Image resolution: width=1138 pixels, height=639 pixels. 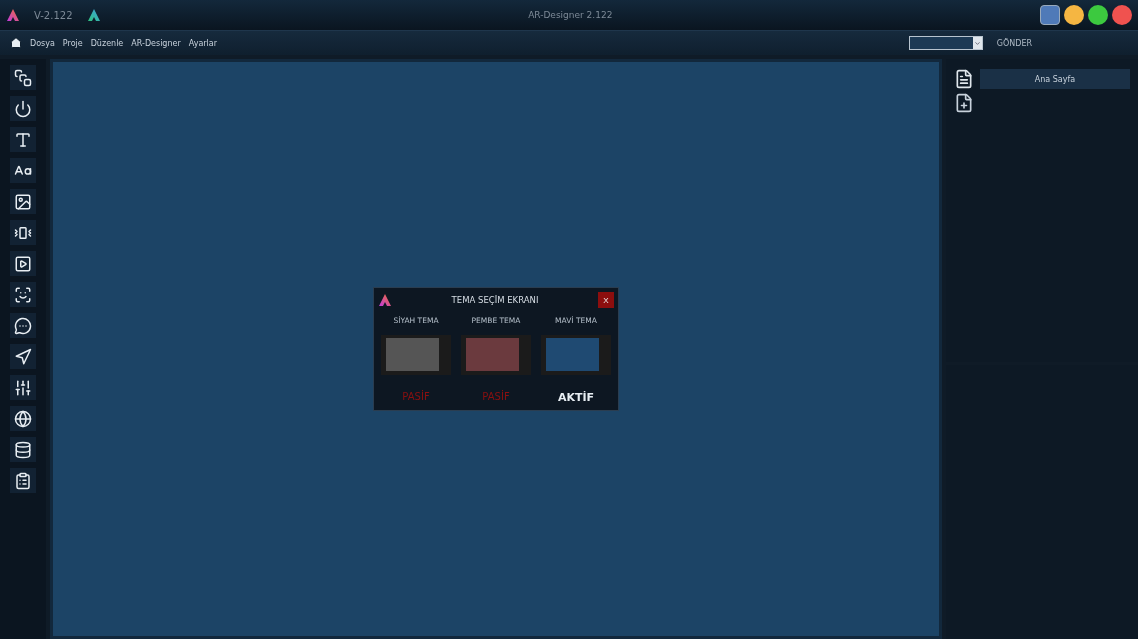 I want to click on dropdown-field, so click(x=945, y=43).